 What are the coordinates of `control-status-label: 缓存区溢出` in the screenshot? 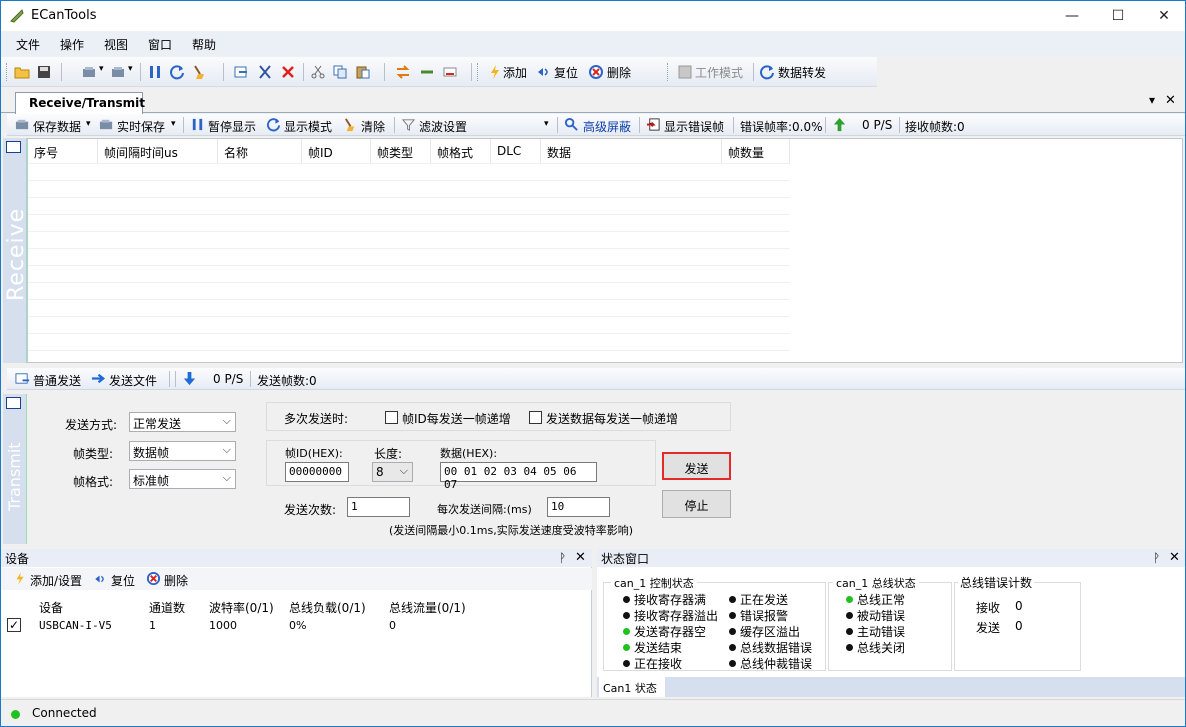 It's located at (770, 632).